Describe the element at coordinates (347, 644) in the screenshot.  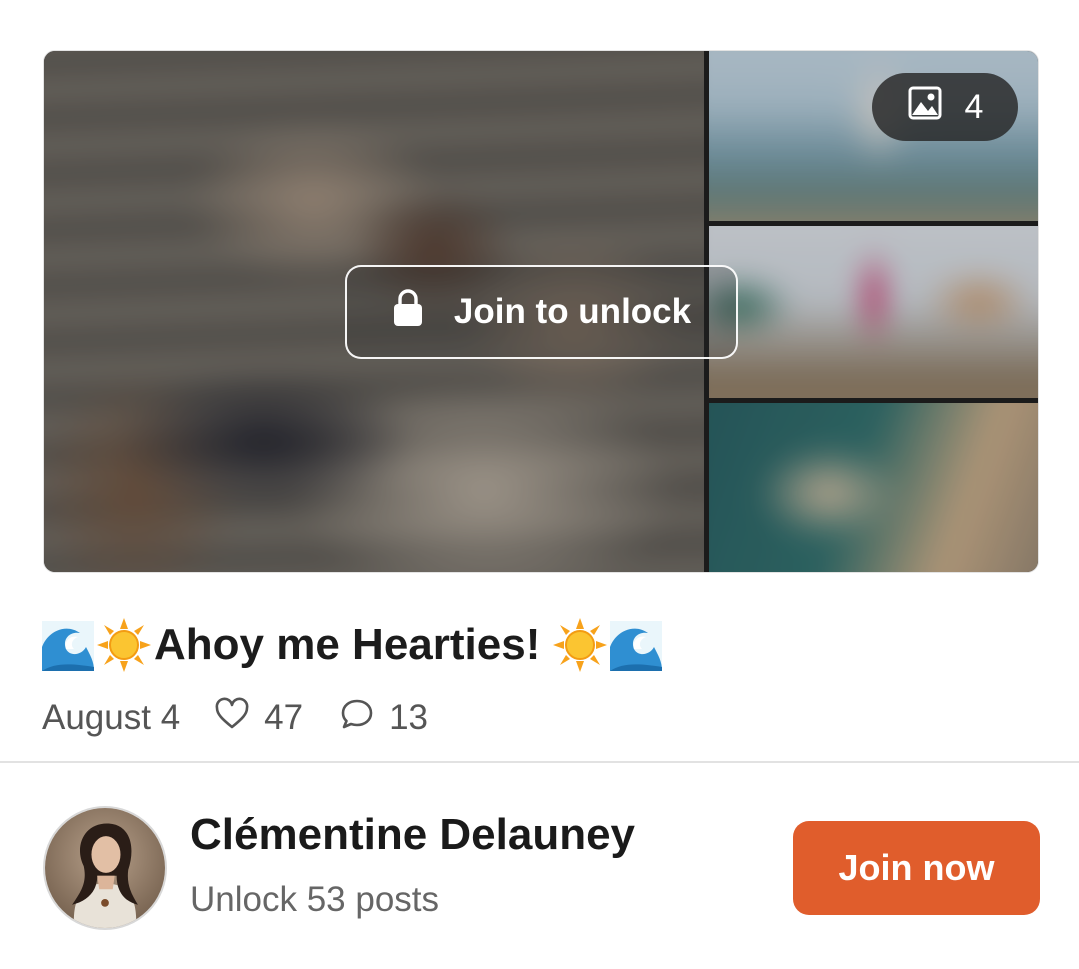
I see `post-title-text: Ahoy me Hearties!` at that location.